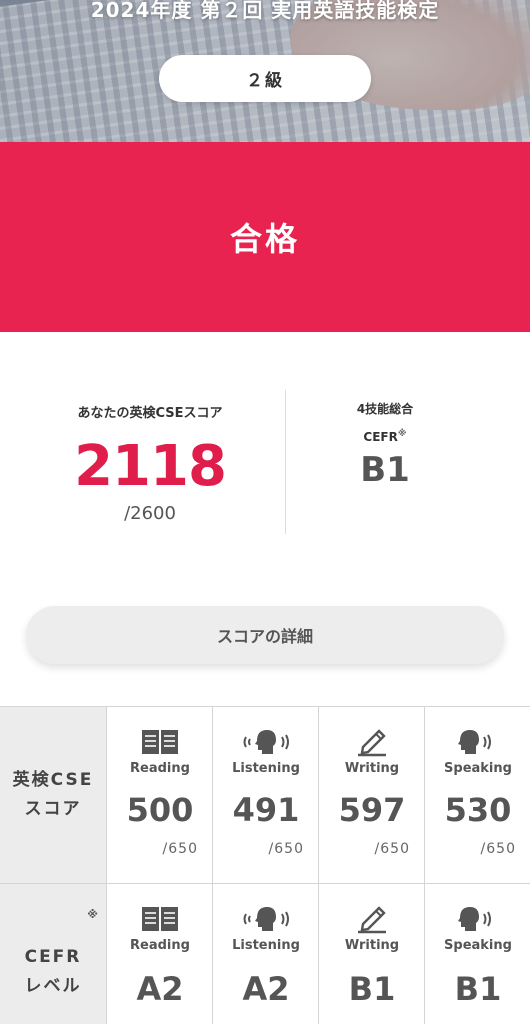 This screenshot has width=530, height=1024. Describe the element at coordinates (265, 78) in the screenshot. I see `grade-badge: ２級` at that location.